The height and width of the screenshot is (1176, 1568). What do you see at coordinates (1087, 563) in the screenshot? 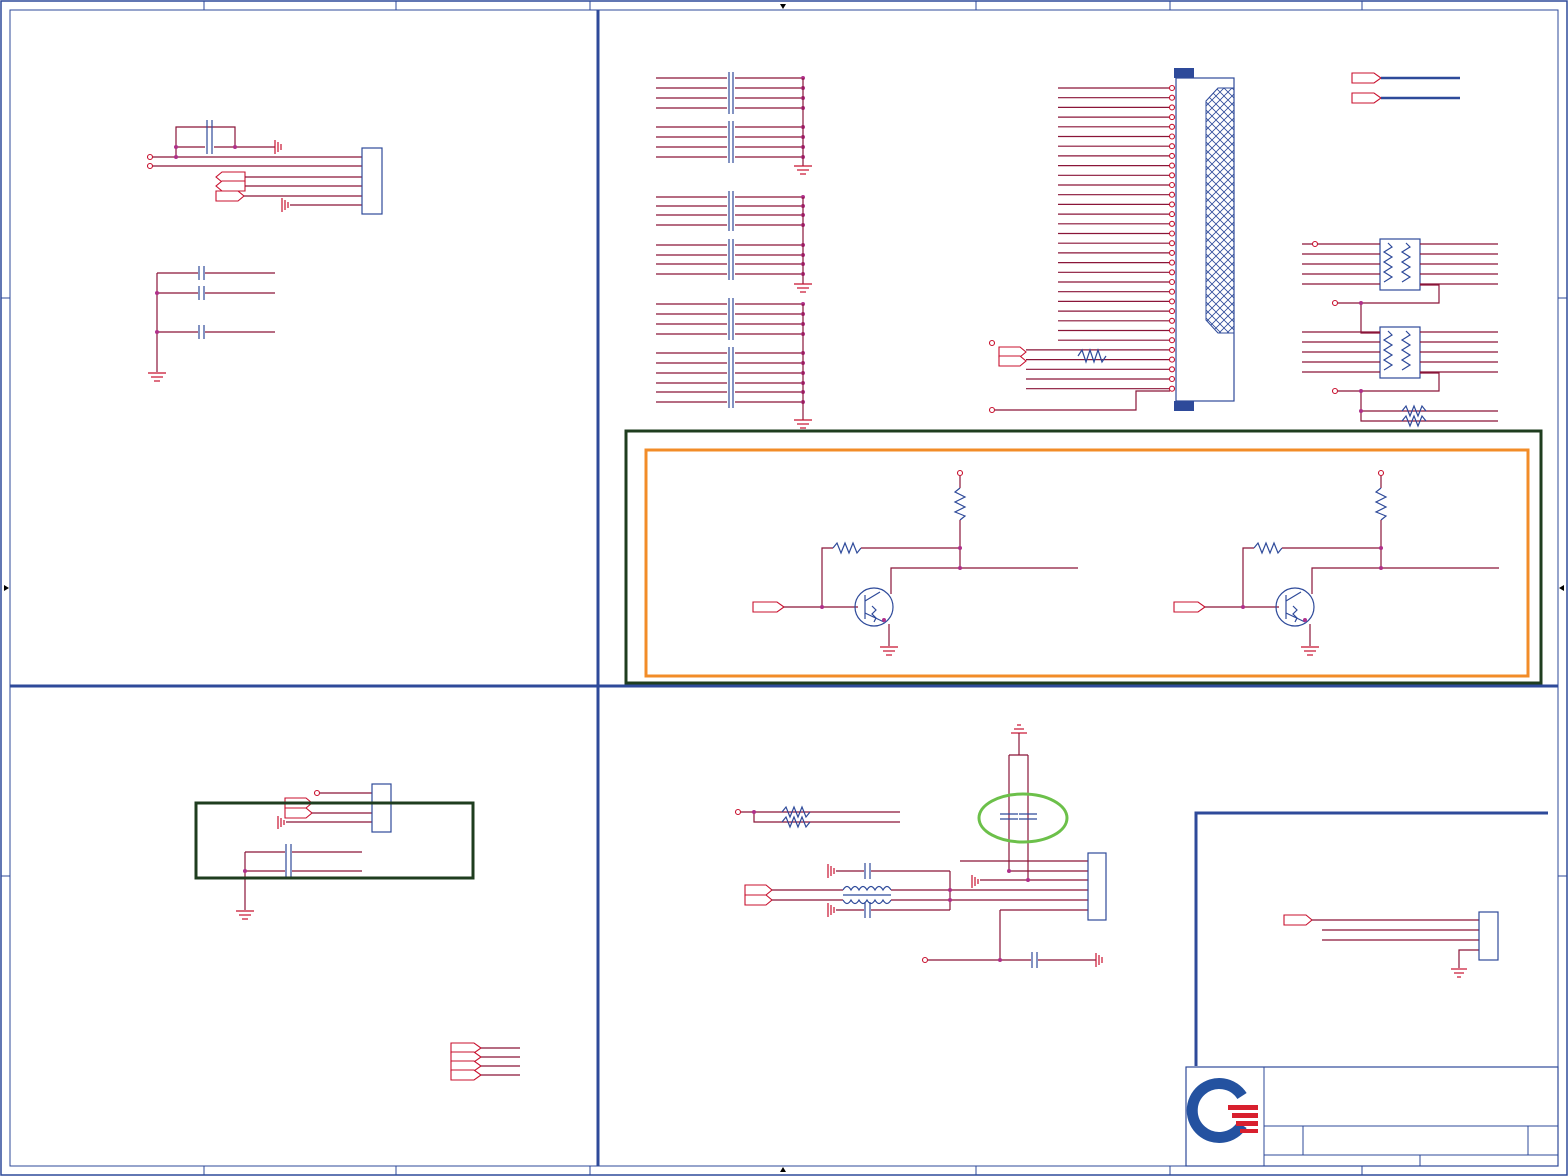
I see `highlight-box-orange` at bounding box center [1087, 563].